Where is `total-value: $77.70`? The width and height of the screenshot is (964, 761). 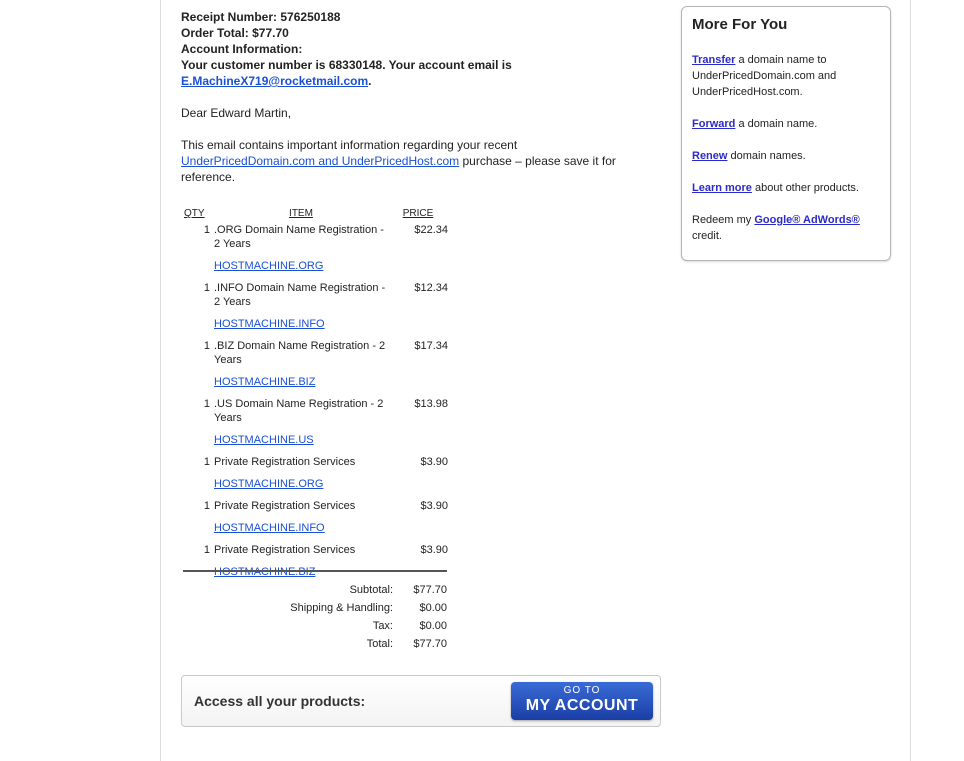 total-value: $77.70 is located at coordinates (430, 644).